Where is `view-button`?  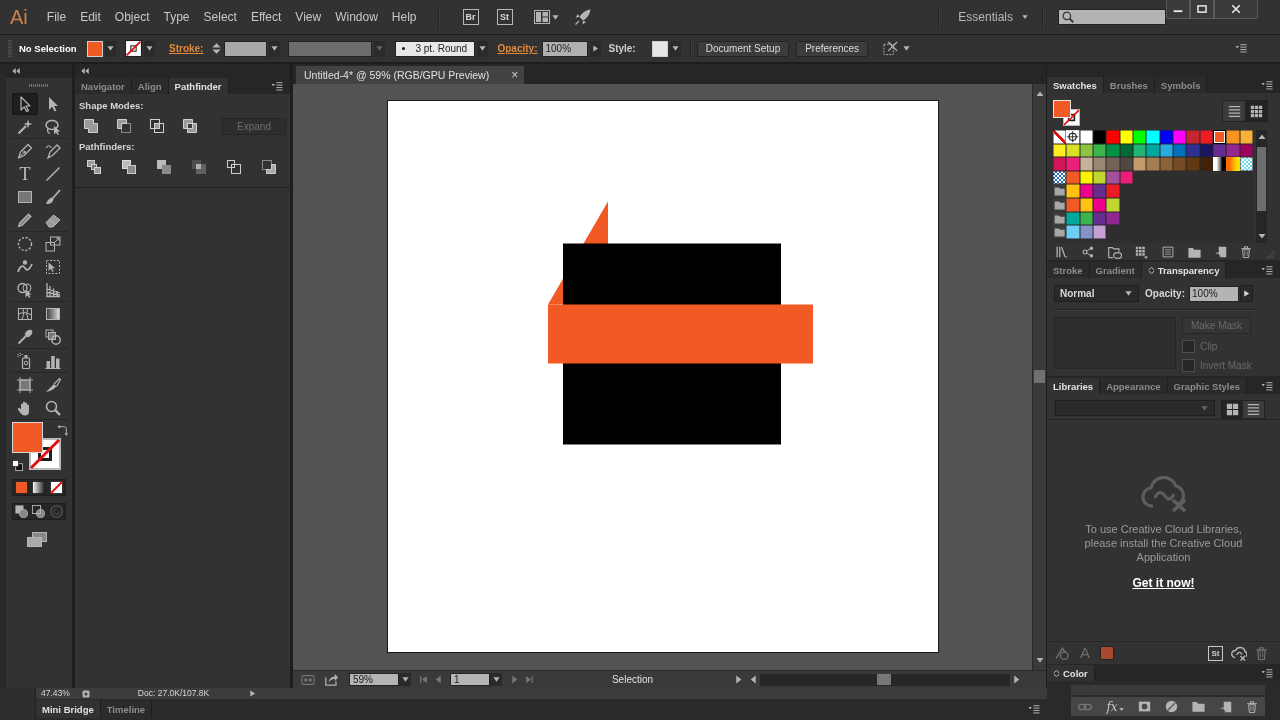
view-button is located at coordinates (1232, 409).